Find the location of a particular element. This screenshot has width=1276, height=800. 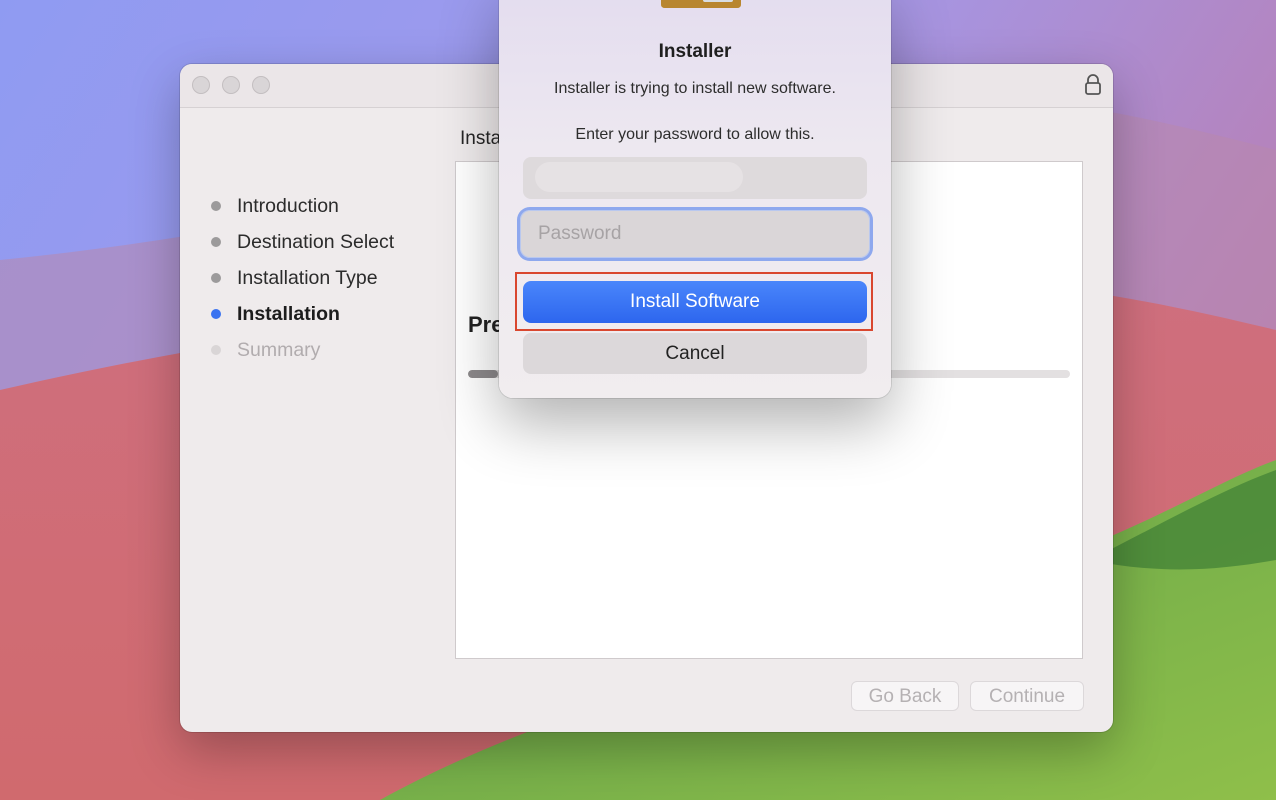

progress-fill is located at coordinates (483, 374).